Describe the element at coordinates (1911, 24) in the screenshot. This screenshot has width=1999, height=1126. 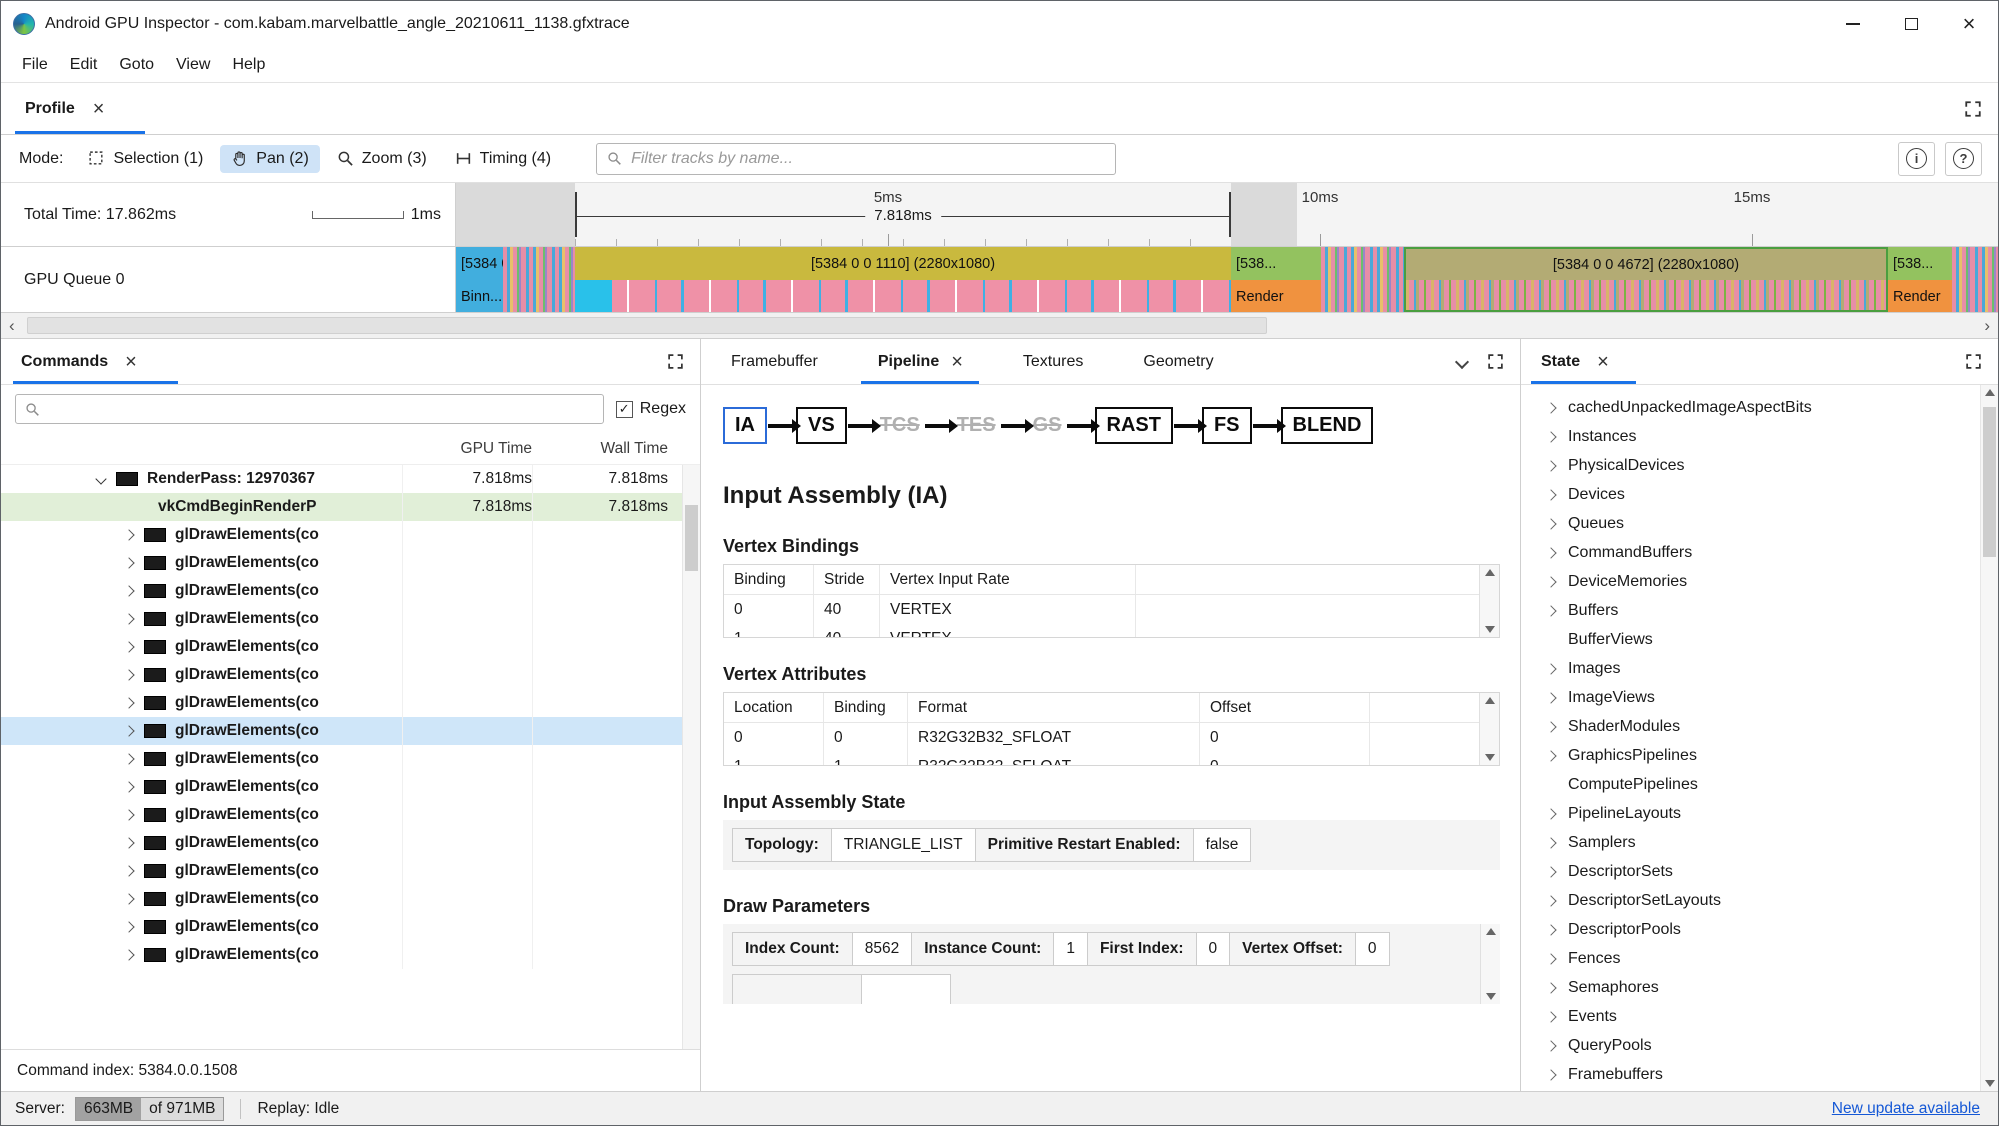
I see `maximize-button` at that location.